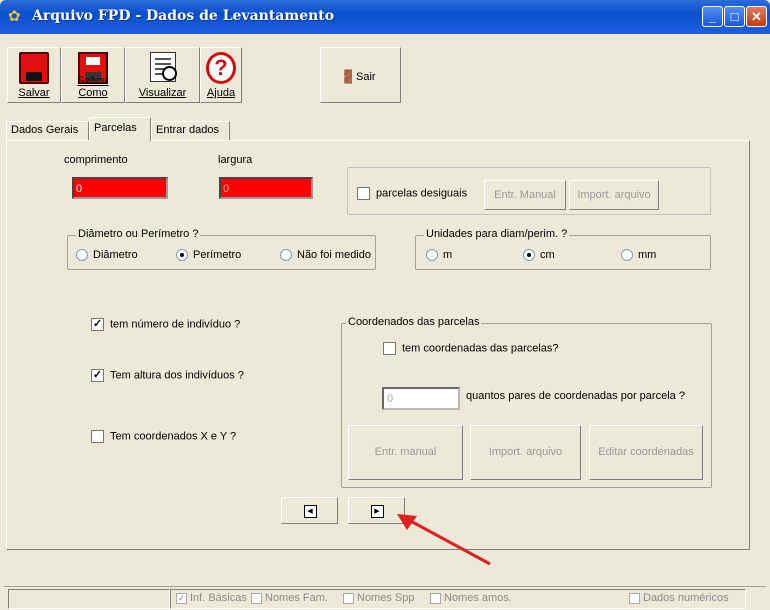 The height and width of the screenshot is (610, 770). What do you see at coordinates (217, 255) in the screenshot?
I see `radio-label: Perímetro` at bounding box center [217, 255].